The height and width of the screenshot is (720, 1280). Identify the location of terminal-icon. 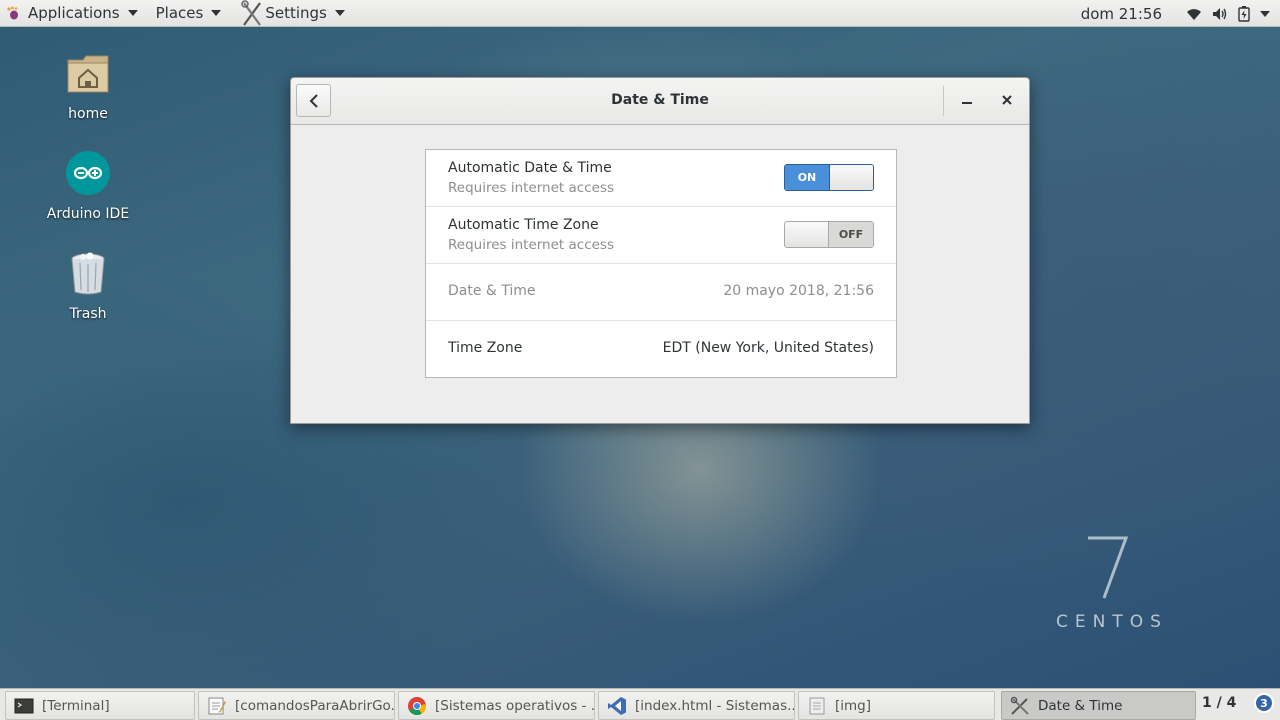
(24, 705).